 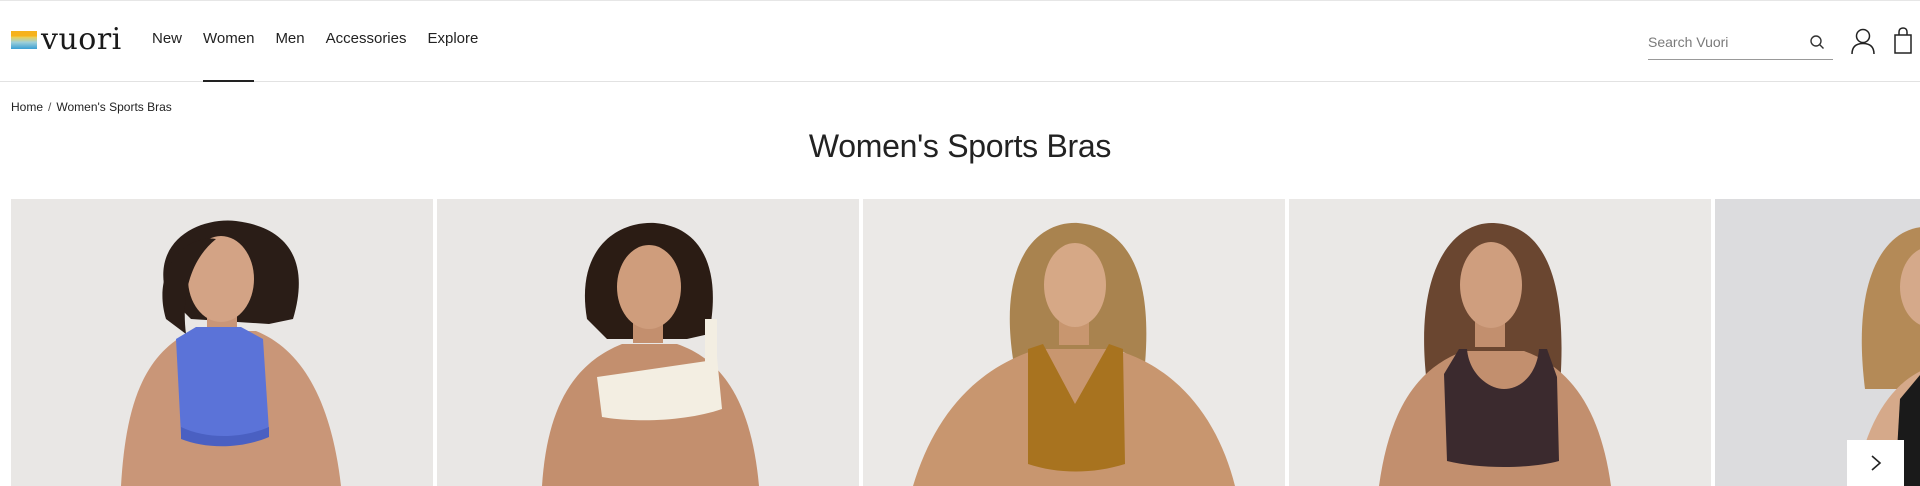 I want to click on logo-wordmark: vuori, so click(x=81, y=39).